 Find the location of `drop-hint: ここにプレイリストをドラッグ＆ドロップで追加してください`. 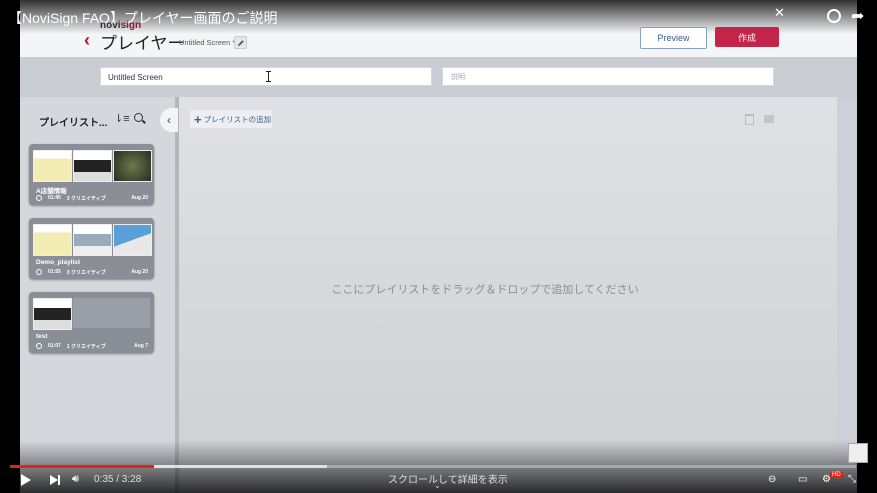

drop-hint: ここにプレイリストをドラッグ＆ドロップで追加してください is located at coordinates (485, 290).